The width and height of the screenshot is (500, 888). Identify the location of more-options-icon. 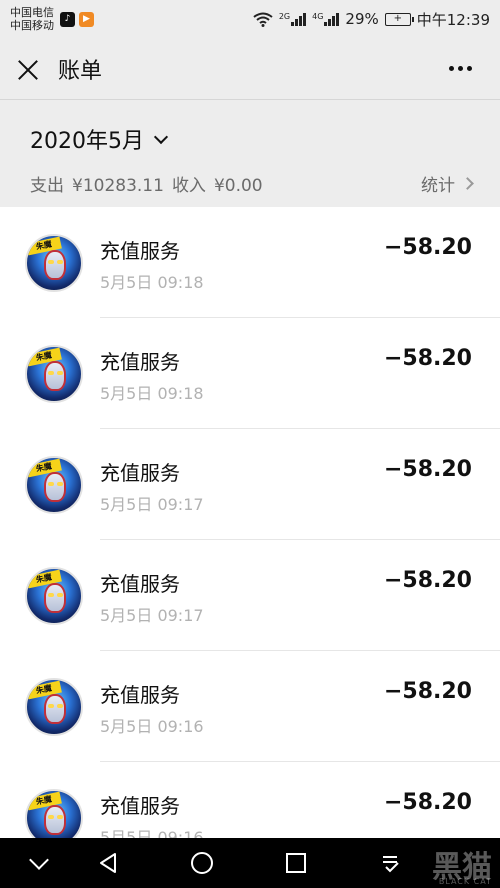
(460, 68).